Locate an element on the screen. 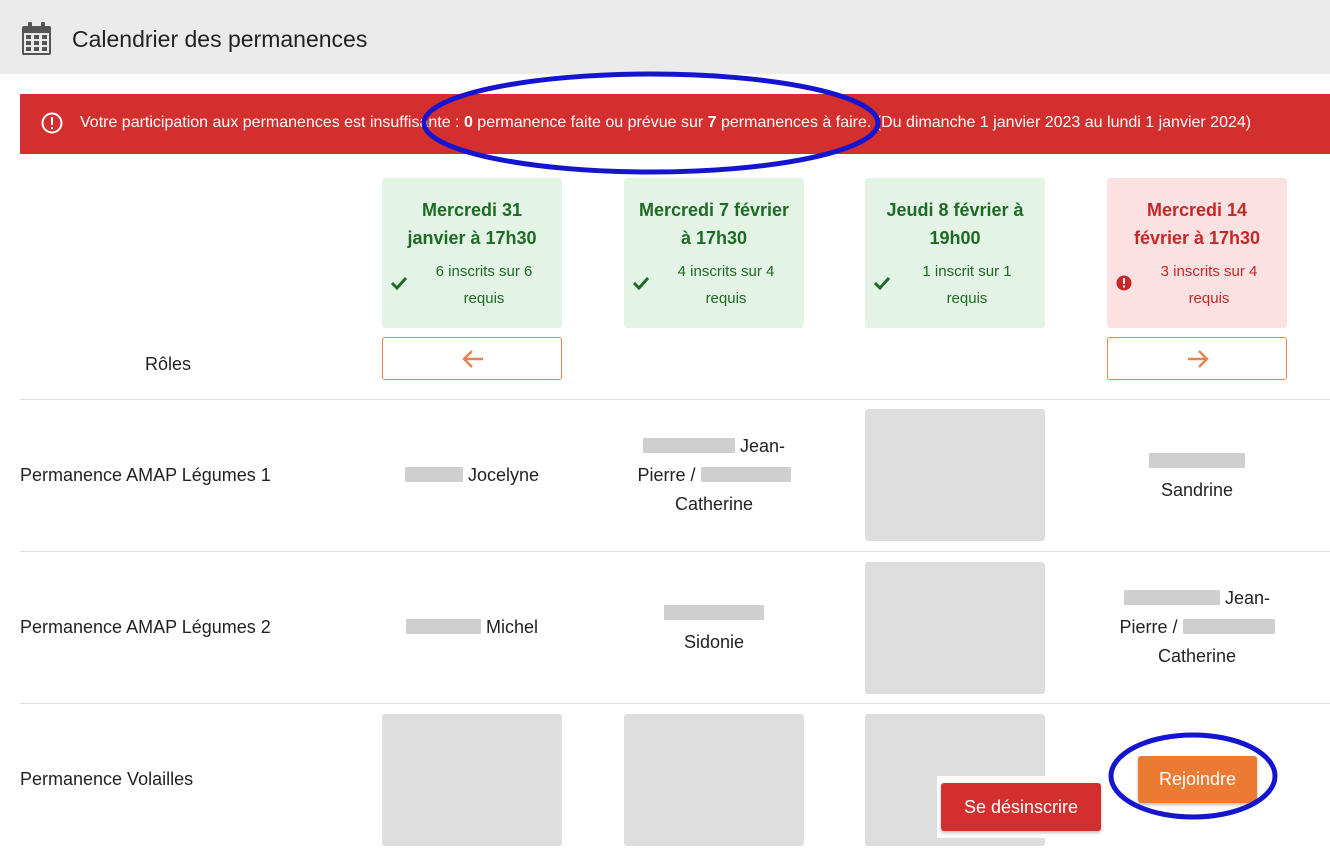 This screenshot has width=1330, height=848. volunteer-cell: Sidonie is located at coordinates (714, 628).